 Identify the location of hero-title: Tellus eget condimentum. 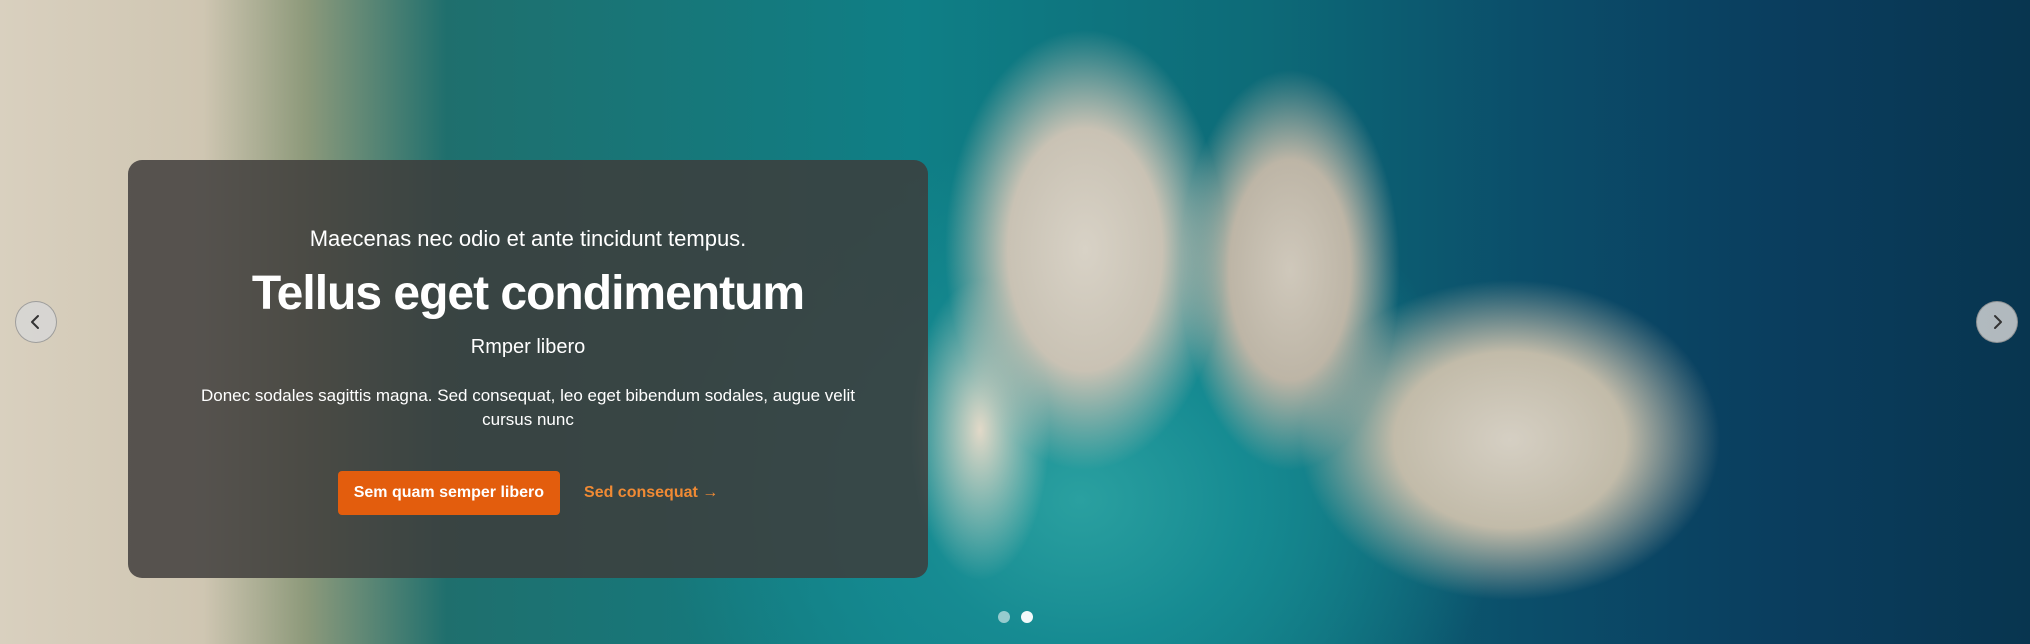
(528, 293).